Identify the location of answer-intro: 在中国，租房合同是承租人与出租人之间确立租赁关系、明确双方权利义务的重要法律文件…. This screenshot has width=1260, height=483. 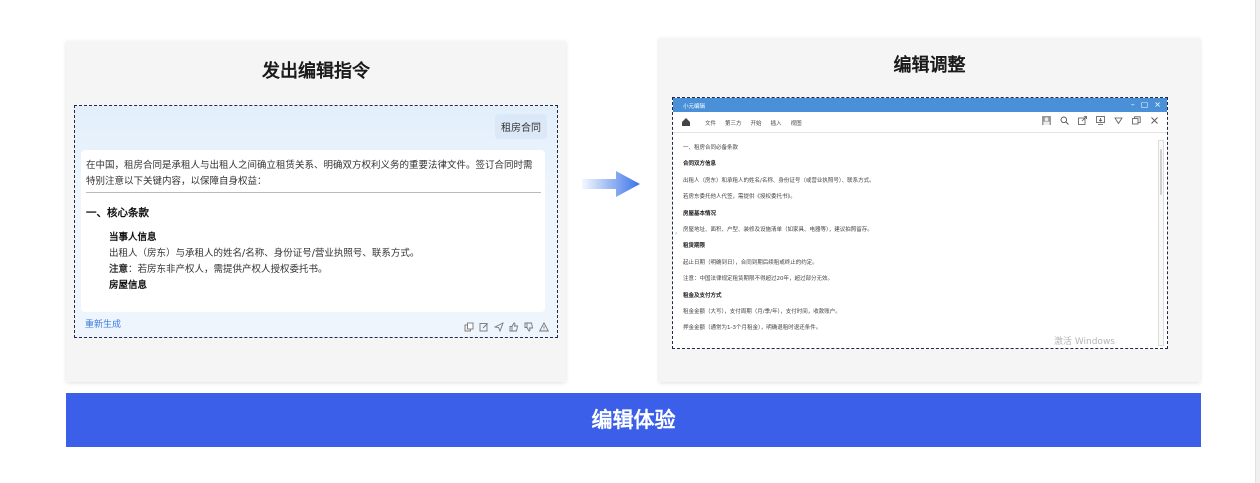
(313, 175).